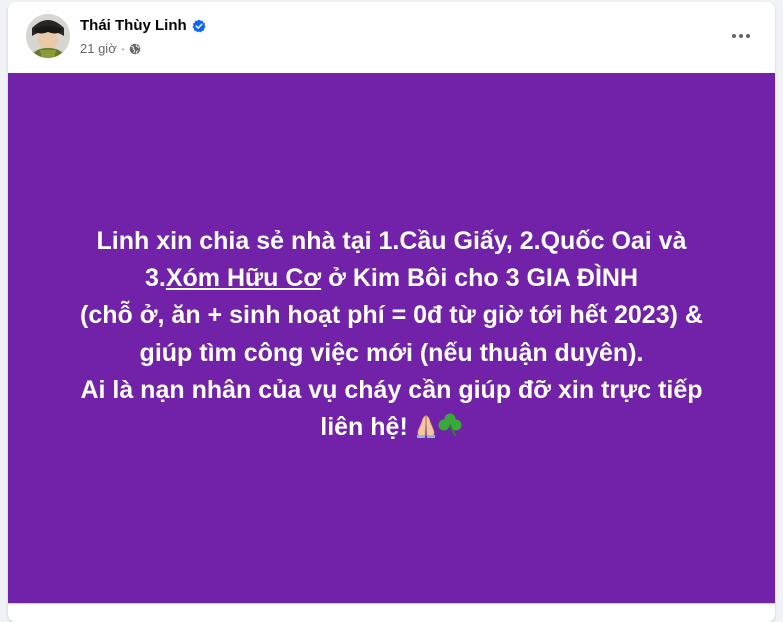 The height and width of the screenshot is (622, 783). Describe the element at coordinates (199, 25) in the screenshot. I see `verified-badge-icon` at that location.